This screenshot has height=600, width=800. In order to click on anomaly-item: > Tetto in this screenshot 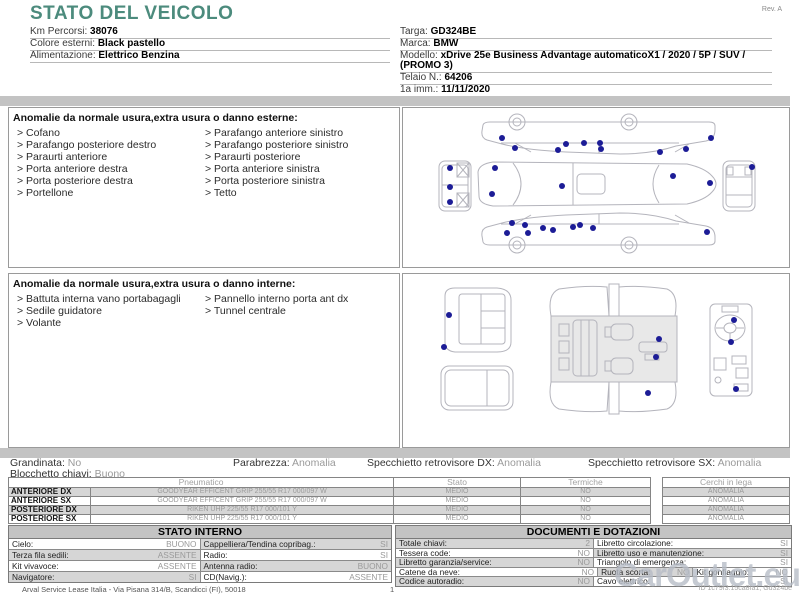, I will do `click(221, 193)`.